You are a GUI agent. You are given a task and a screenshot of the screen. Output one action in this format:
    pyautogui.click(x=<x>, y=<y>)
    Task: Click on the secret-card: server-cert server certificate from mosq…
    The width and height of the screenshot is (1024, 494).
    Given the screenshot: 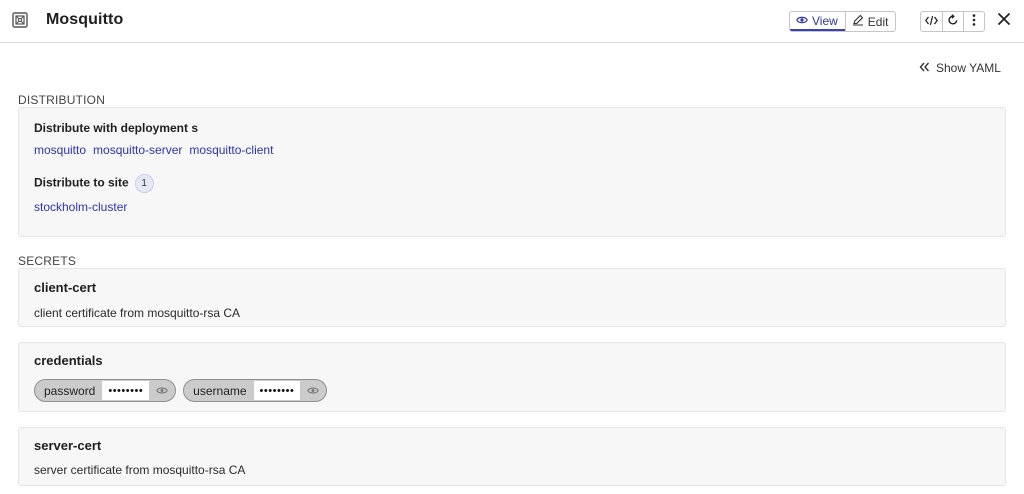 What is the action you would take?
    pyautogui.click(x=512, y=456)
    